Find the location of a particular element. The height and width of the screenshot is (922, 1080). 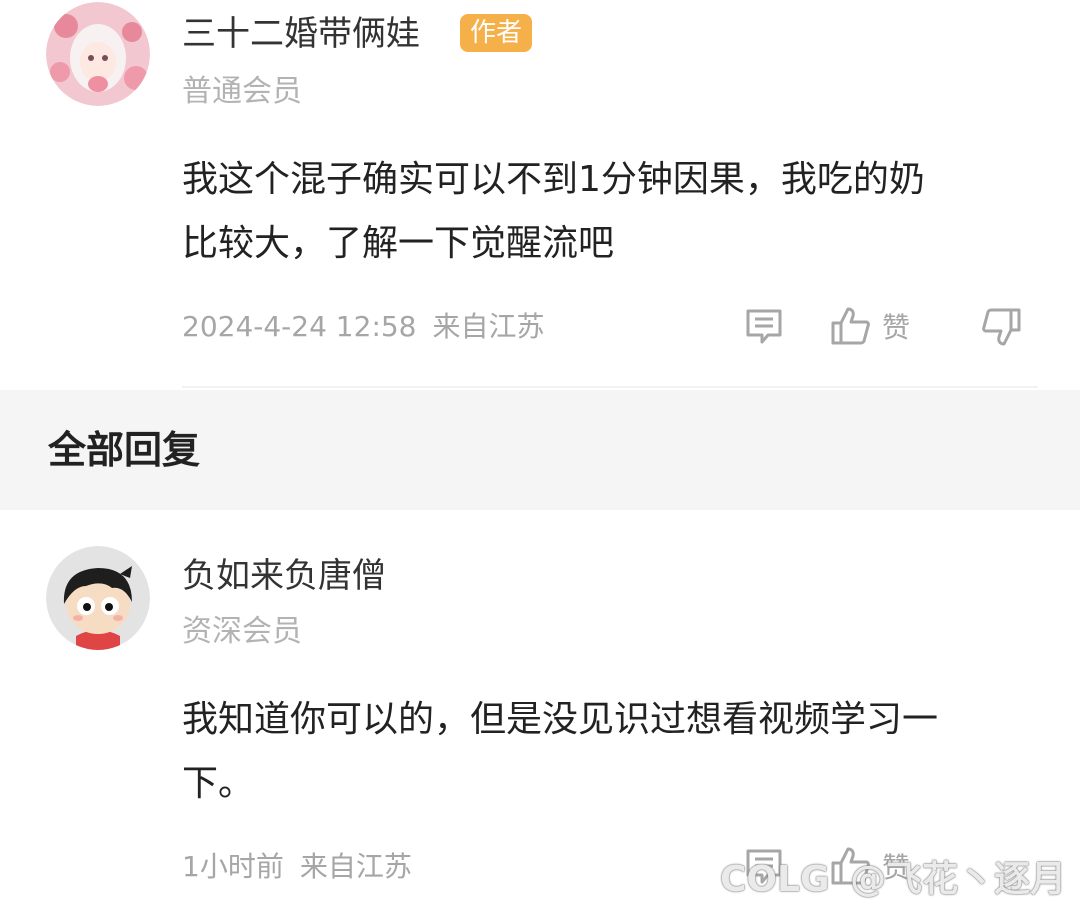

comment-icon is located at coordinates (764, 326).